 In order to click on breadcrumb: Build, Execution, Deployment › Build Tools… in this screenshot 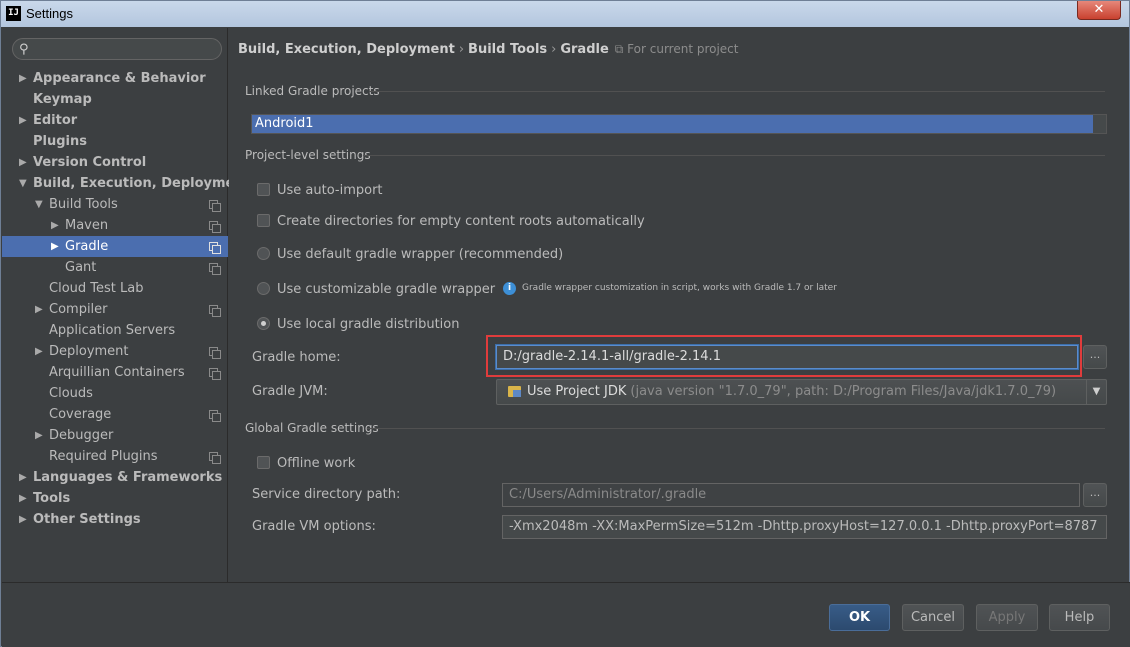, I will do `click(488, 49)`.